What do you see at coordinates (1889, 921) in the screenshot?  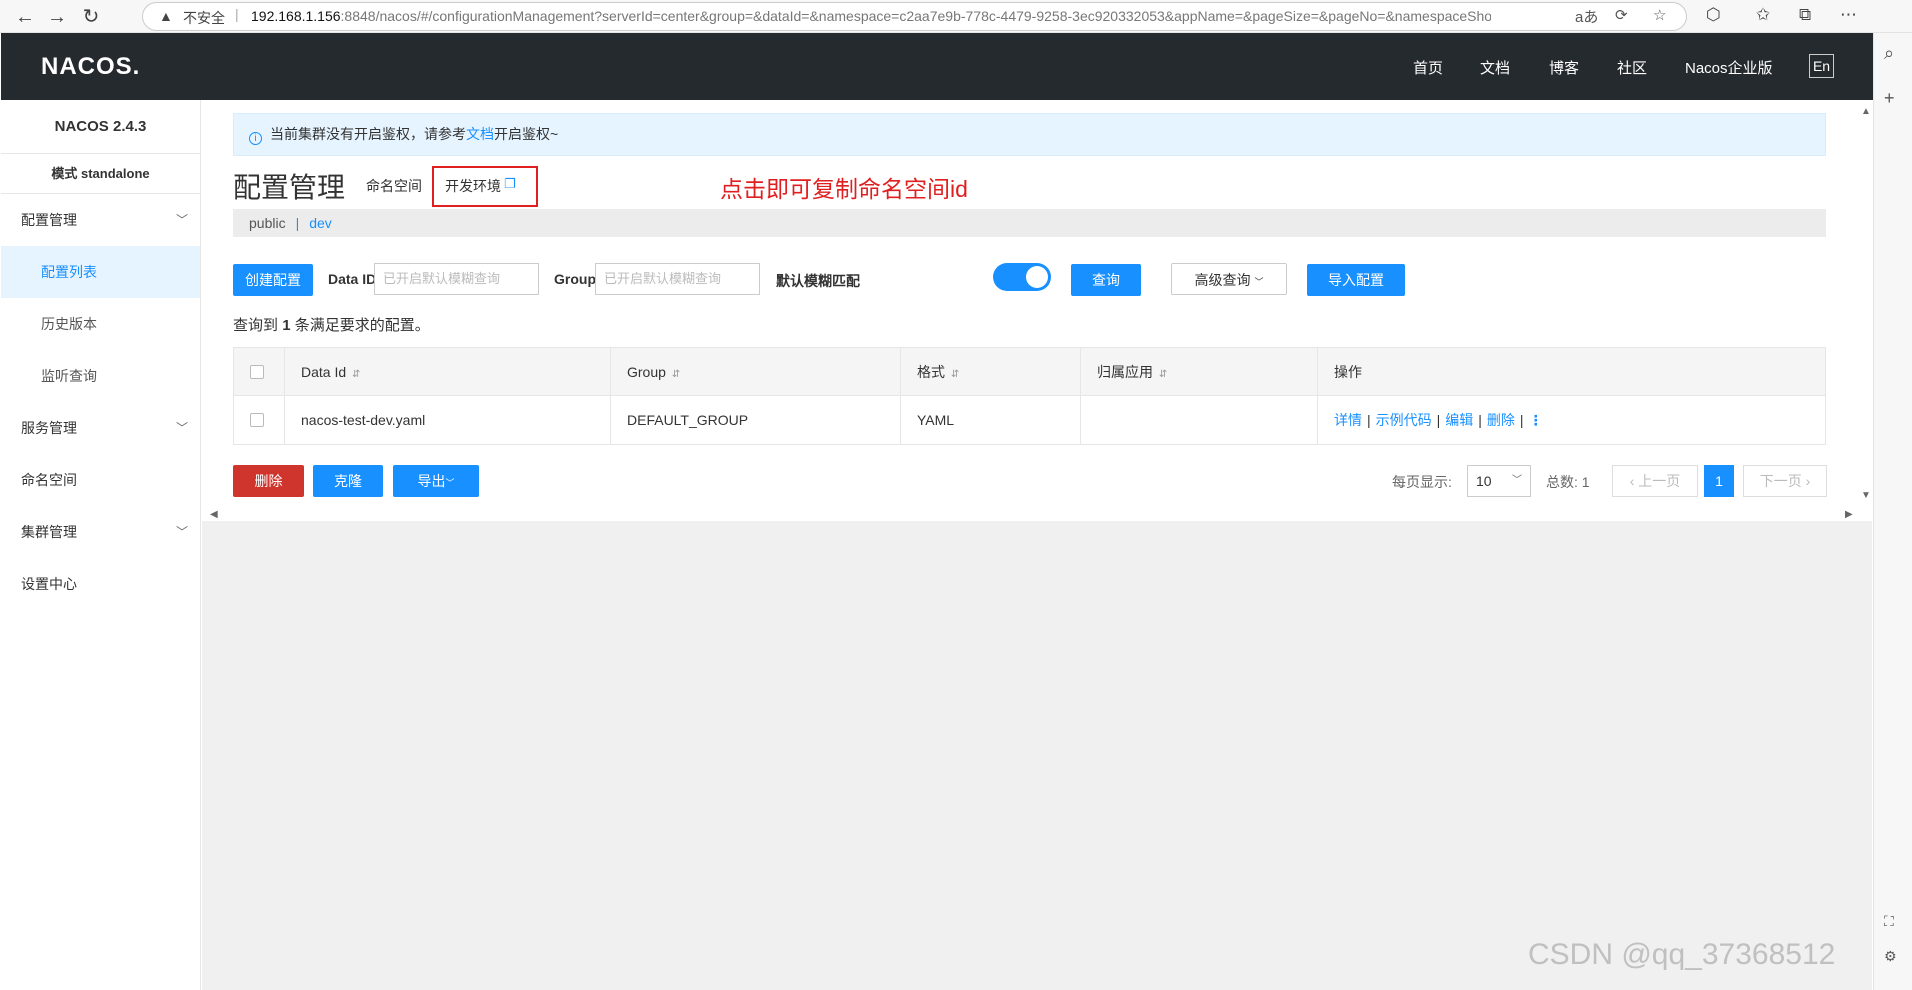 I see `screenshot-icon: ⛶` at bounding box center [1889, 921].